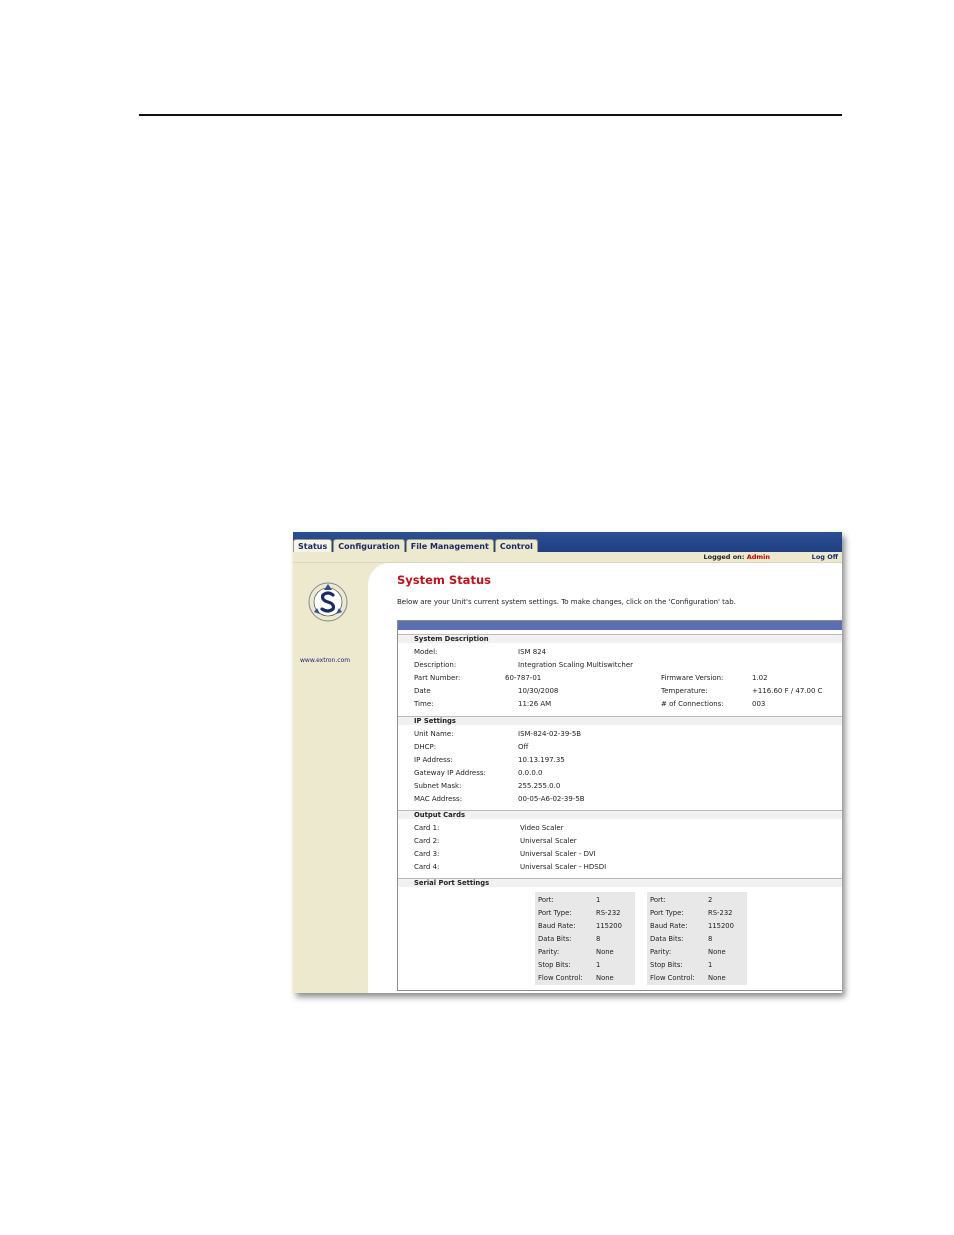  Describe the element at coordinates (369, 546) in the screenshot. I see `tab-configuration: Configuration` at that location.